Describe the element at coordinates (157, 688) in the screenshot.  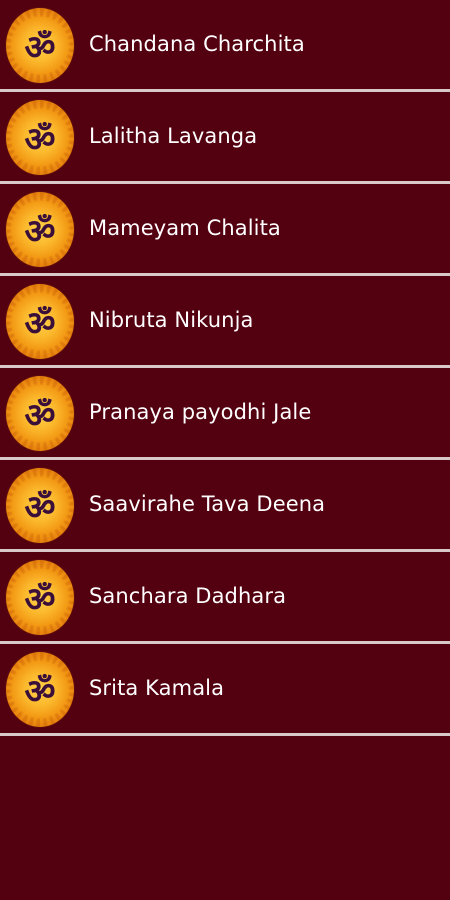
I see `list-item-label: Srita Kamala` at that location.